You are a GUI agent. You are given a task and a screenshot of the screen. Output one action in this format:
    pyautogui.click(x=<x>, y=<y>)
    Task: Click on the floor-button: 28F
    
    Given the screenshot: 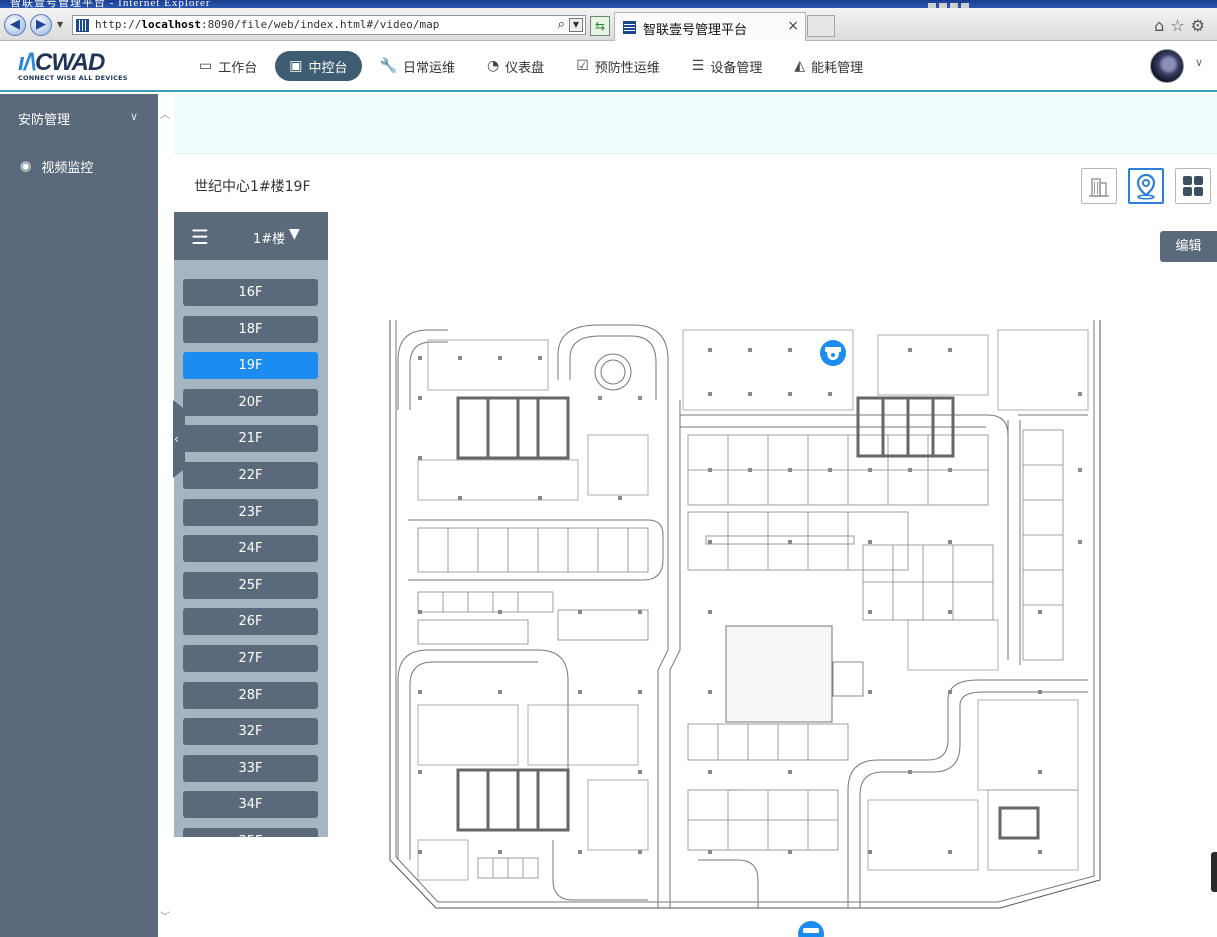 What is the action you would take?
    pyautogui.click(x=250, y=695)
    